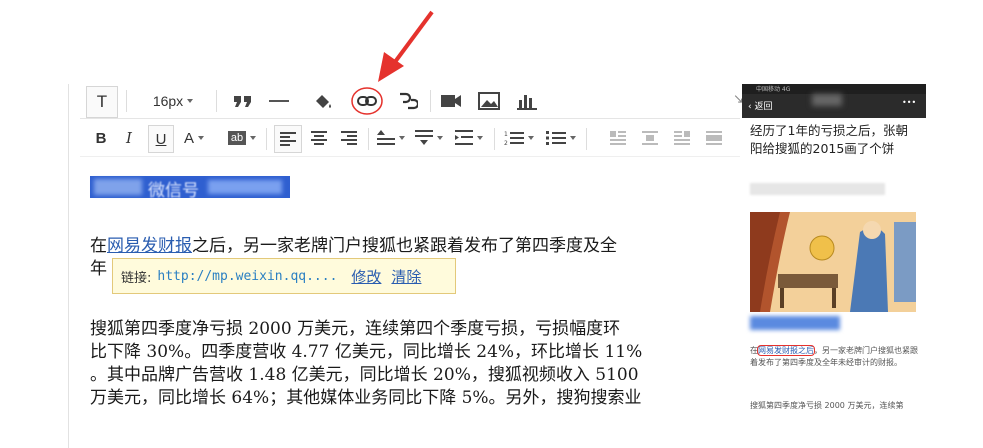 The width and height of the screenshot is (983, 448). Describe the element at coordinates (834, 106) in the screenshot. I see `phone-nav-bar: ‹ 返回 •••` at that location.